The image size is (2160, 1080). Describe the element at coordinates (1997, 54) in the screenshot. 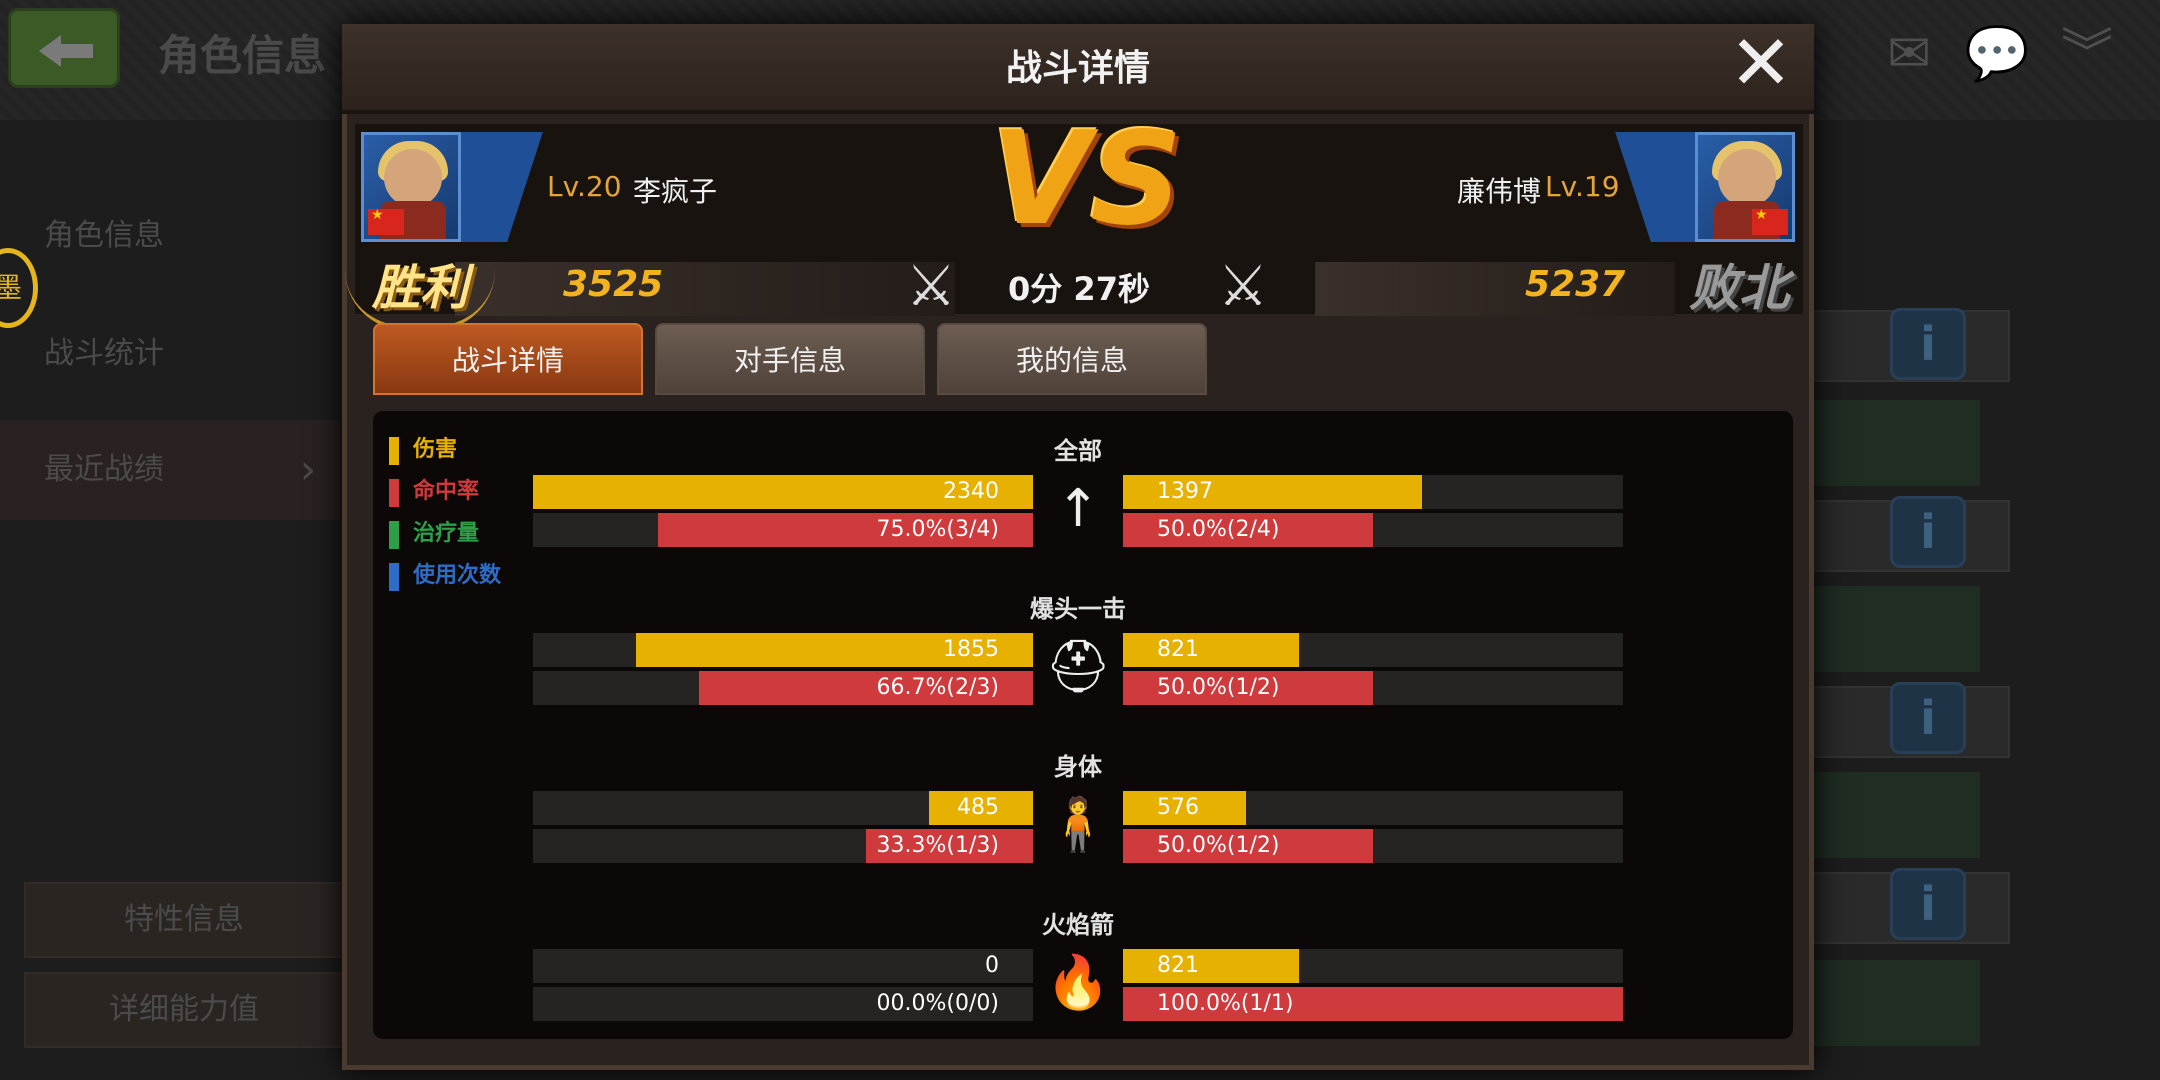

I see `chat-icon: 💬` at that location.